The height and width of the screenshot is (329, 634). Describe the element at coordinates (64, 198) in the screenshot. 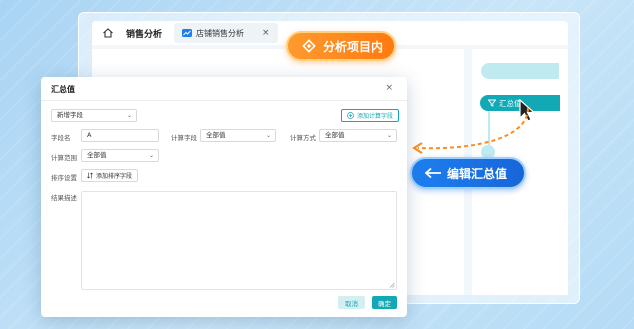

I see `result-desc-label: 结果描述` at that location.